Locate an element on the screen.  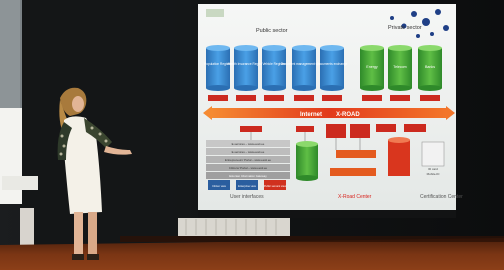
bus-label-internet: Internet is located at coordinates (311, 115).